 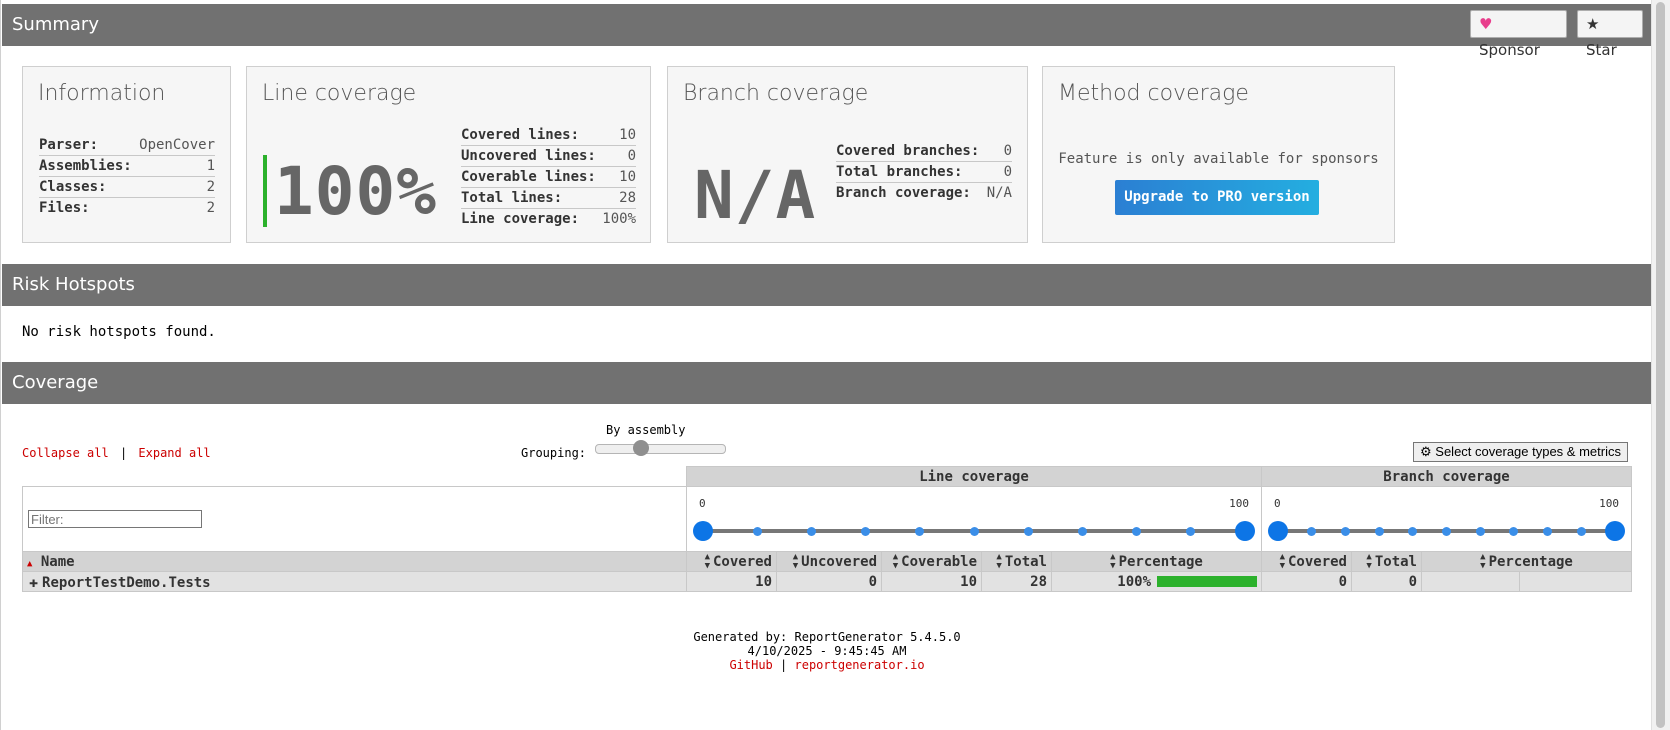 I want to click on info-row-classes: Classes: 2, so click(x=127, y=187).